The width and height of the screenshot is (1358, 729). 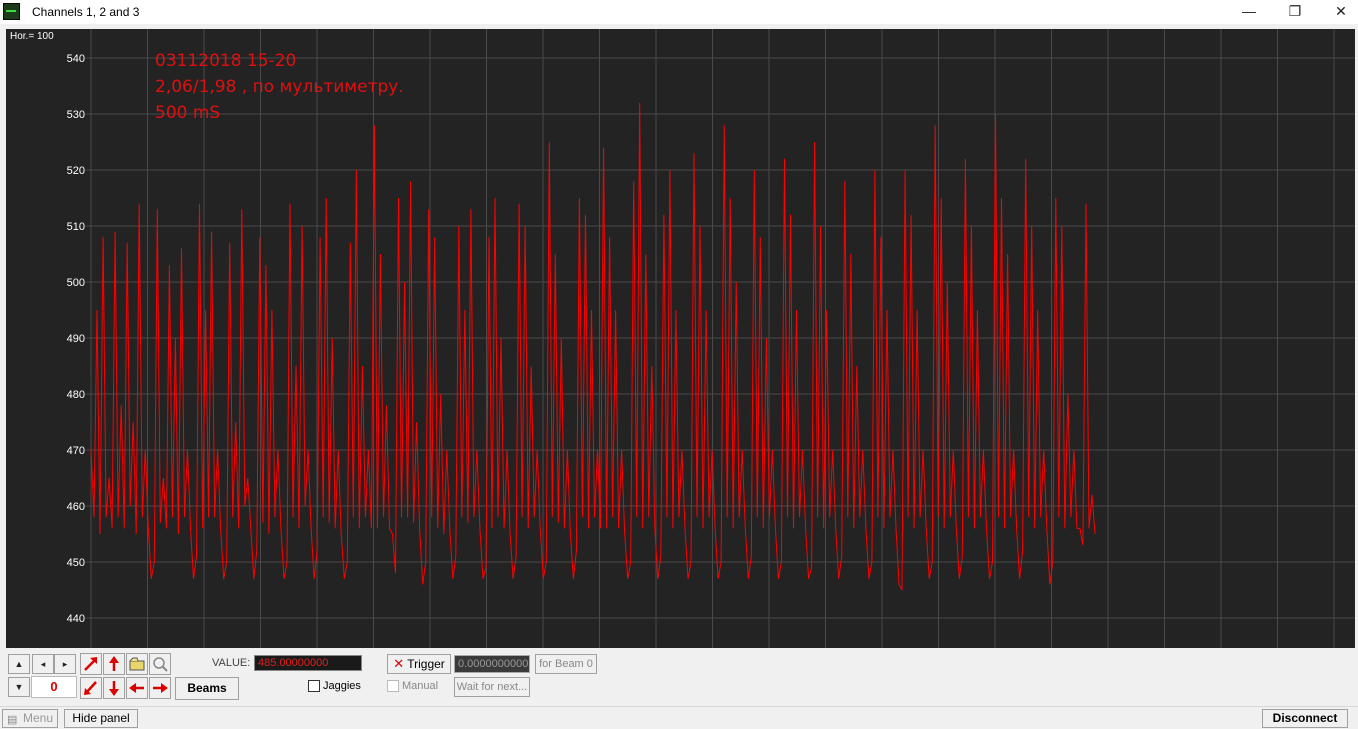 I want to click on trigger-x-icon: ✕, so click(x=399, y=663).